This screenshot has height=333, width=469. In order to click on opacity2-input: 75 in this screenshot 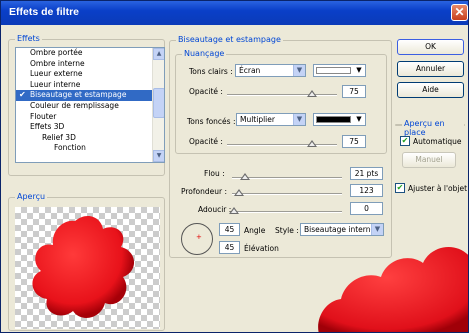, I will do `click(354, 141)`.